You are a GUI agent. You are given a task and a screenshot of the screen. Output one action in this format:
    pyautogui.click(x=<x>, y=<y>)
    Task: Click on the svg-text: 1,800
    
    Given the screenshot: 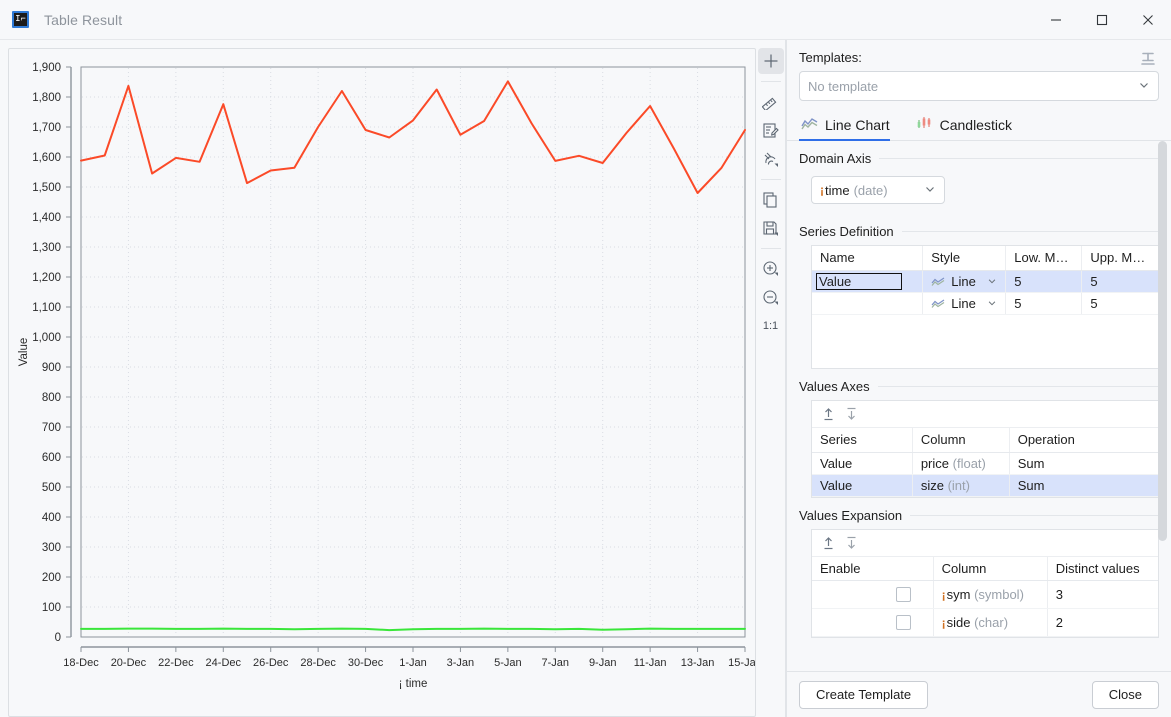 What is the action you would take?
    pyautogui.click(x=46, y=98)
    